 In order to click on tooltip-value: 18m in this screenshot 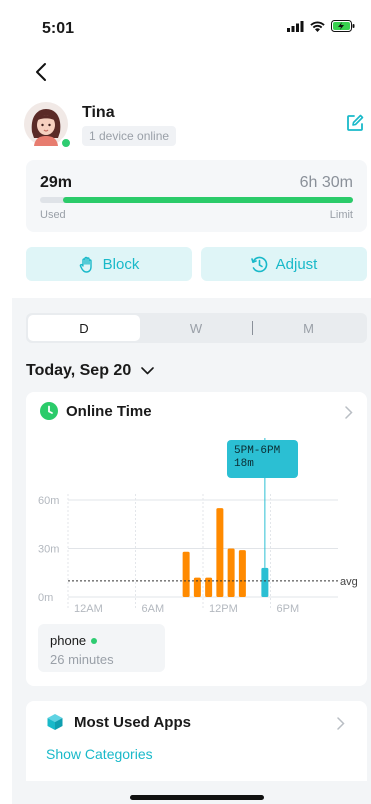, I will do `click(244, 464)`.